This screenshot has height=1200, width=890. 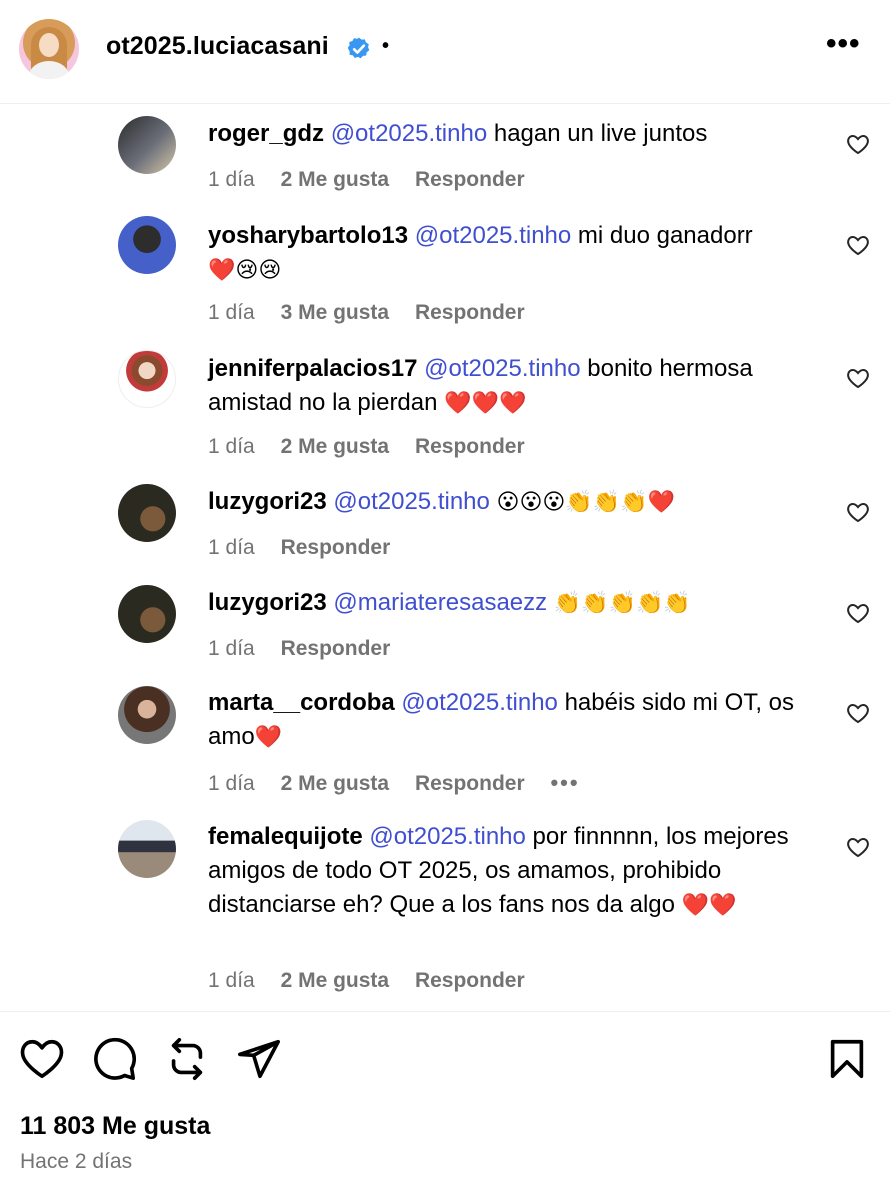 I want to click on divider, so click(x=445, y=1011).